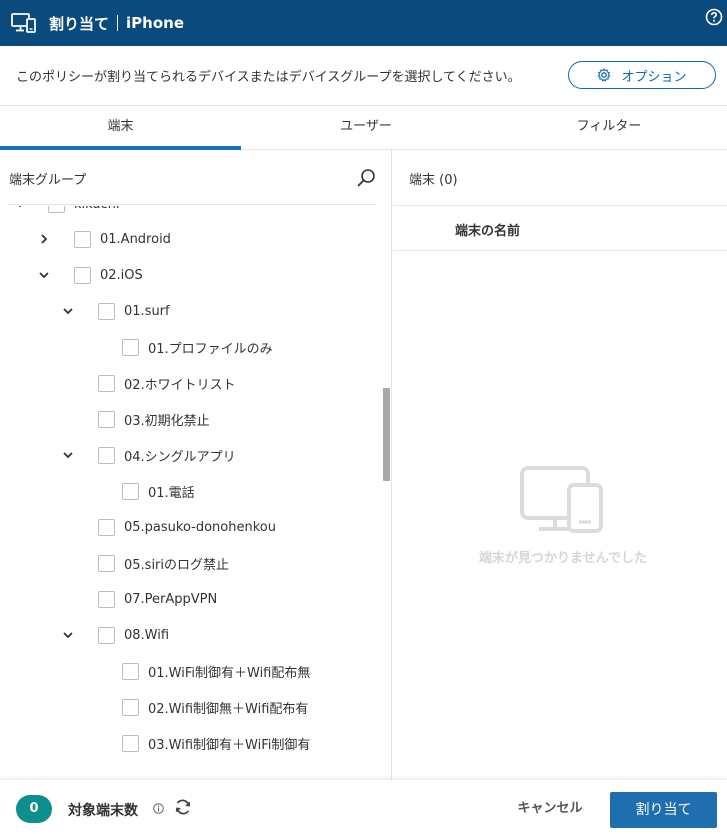 This screenshot has width=727, height=834. I want to click on tree-label: 01.surf, so click(147, 311).